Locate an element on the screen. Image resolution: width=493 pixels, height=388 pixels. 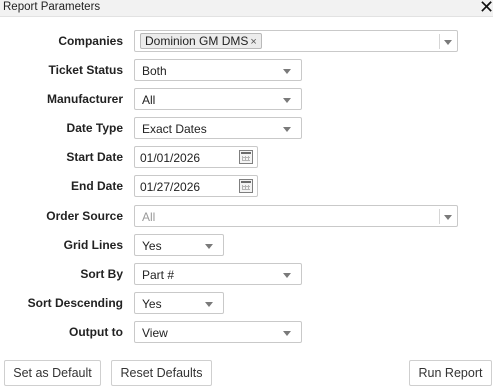
start-date-row: Start Date 01/01/2026 is located at coordinates (246, 157).